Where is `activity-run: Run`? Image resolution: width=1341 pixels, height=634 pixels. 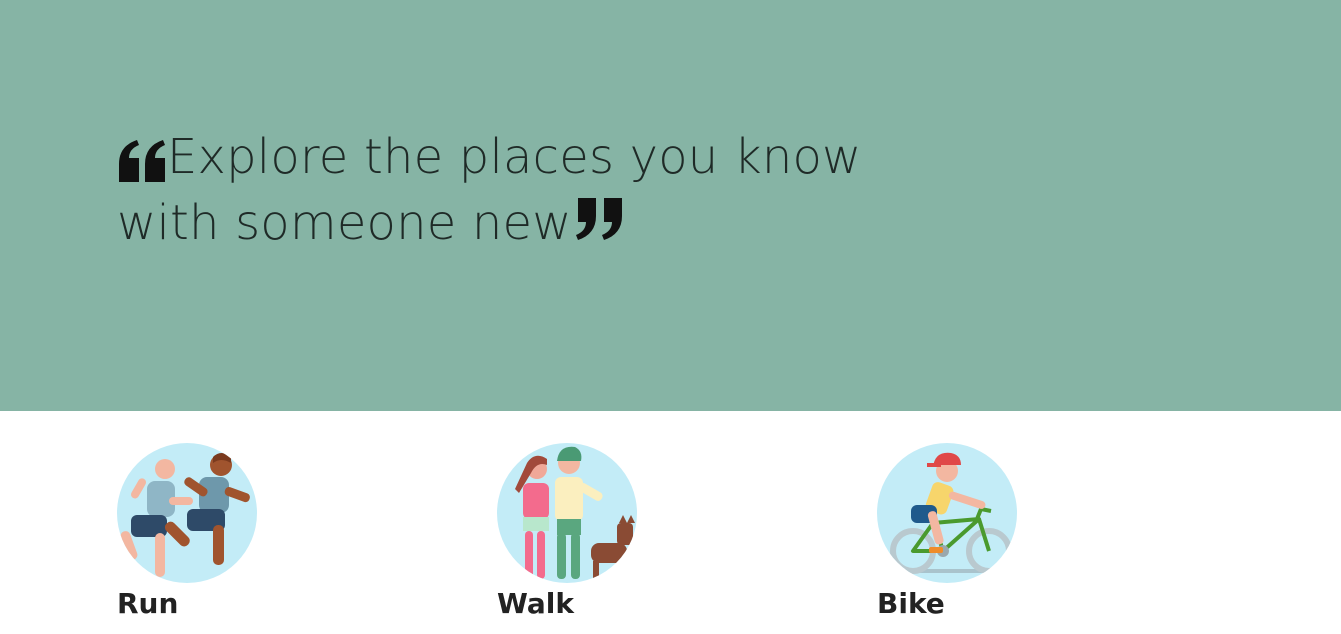 activity-run: Run is located at coordinates (197, 532).